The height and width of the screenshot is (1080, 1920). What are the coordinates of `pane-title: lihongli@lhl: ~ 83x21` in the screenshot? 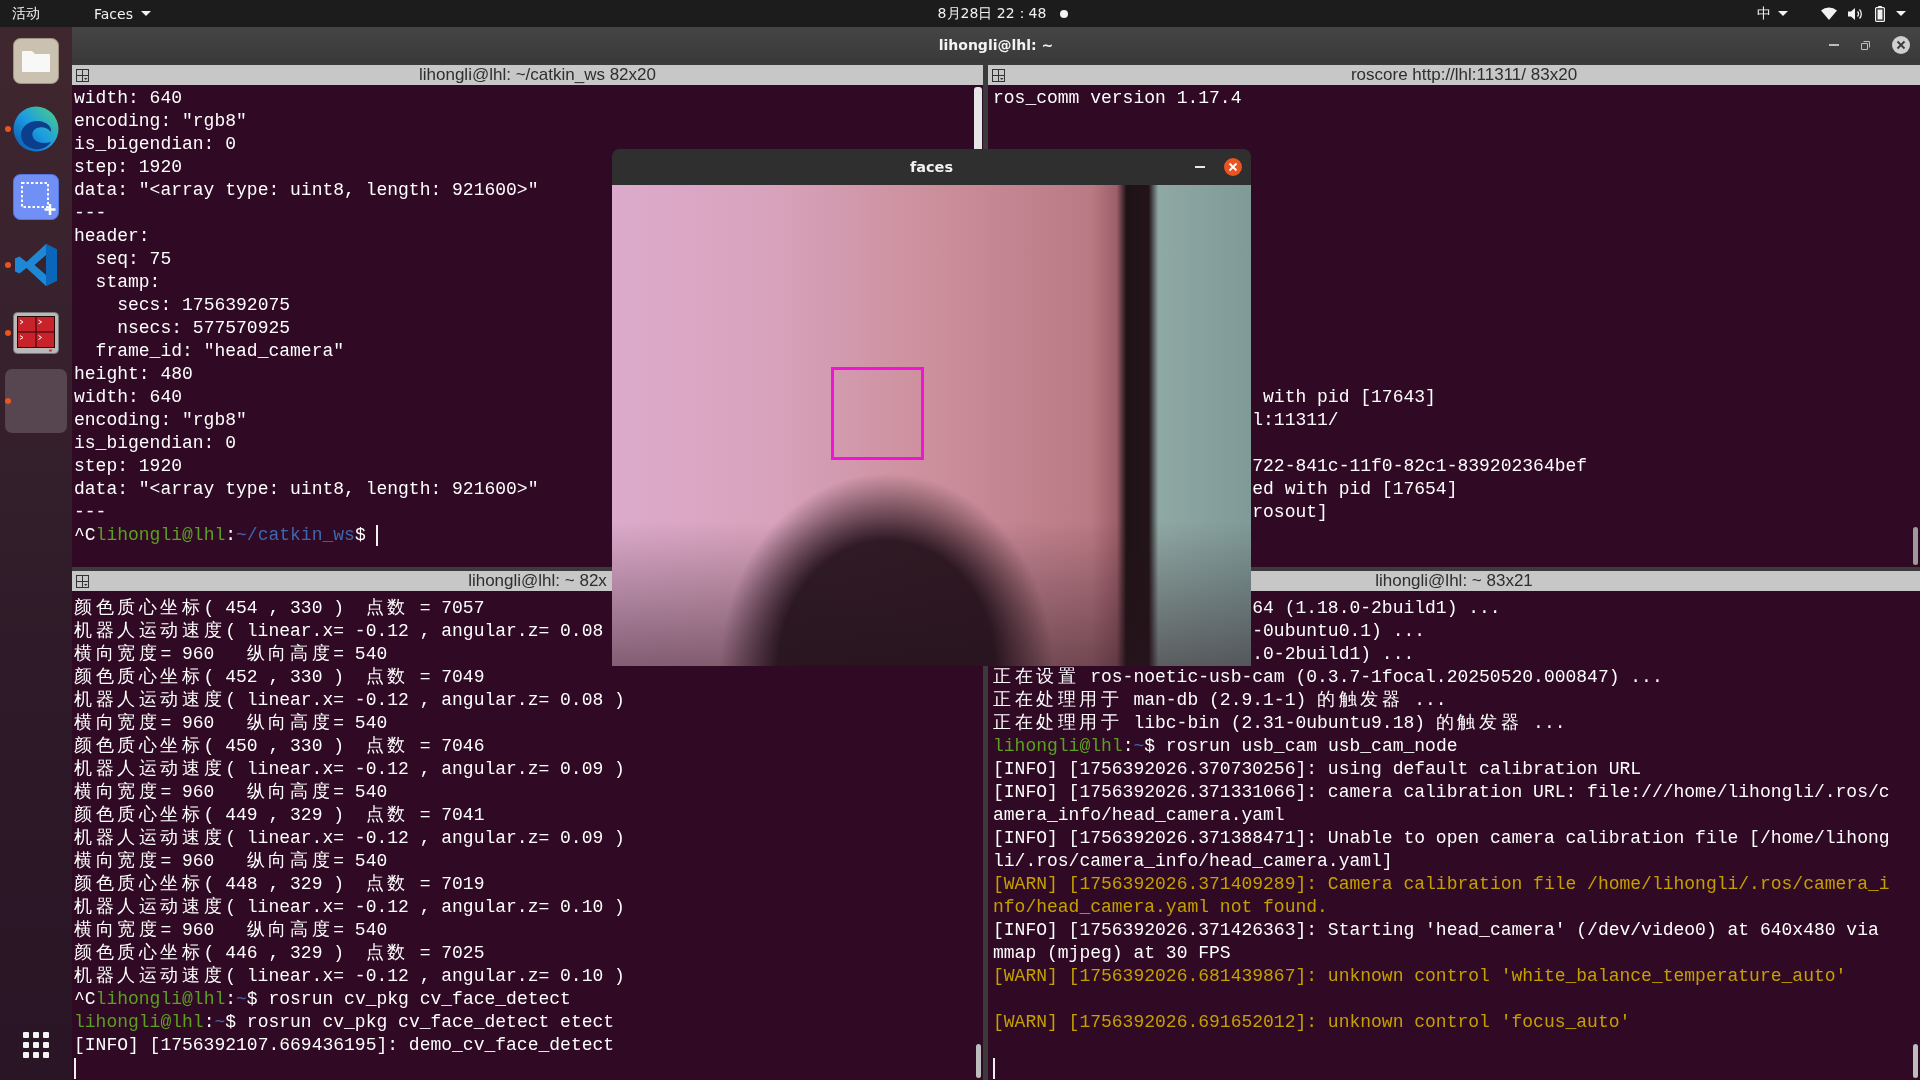 It's located at (1454, 581).